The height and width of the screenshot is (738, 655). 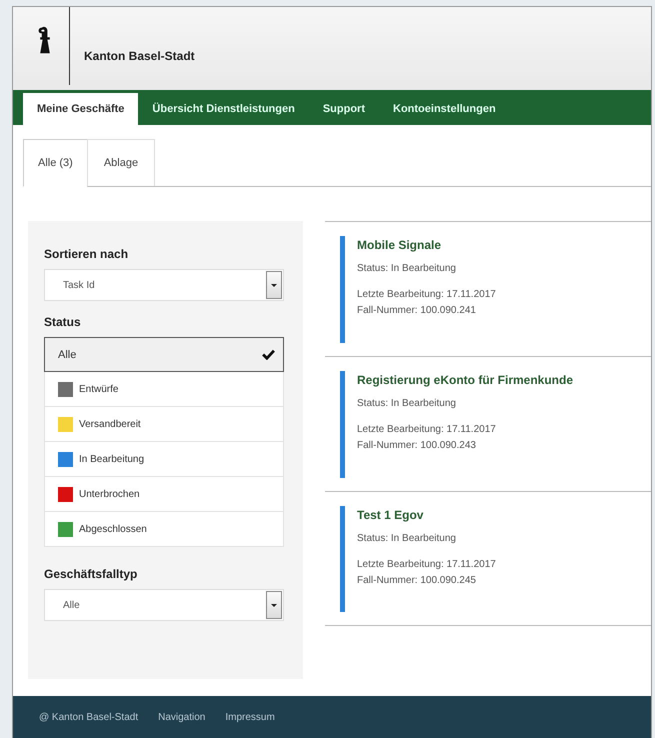 I want to click on status-label: Entwürfe, so click(x=99, y=389).